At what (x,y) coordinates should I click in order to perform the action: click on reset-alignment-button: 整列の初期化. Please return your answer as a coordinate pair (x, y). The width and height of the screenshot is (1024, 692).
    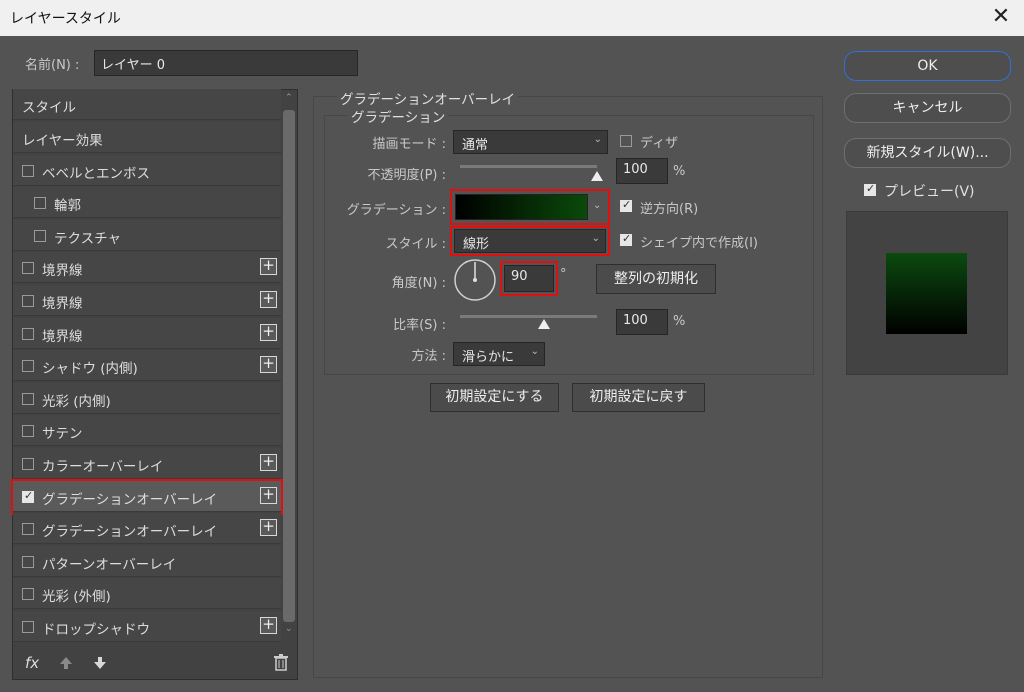
    Looking at the image, I should click on (656, 279).